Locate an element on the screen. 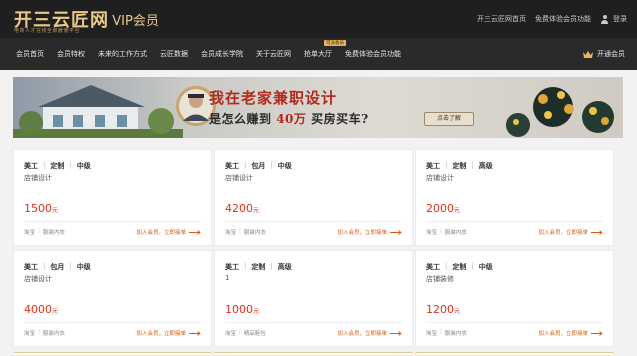 Image resolution: width=637 pixels, height=356 pixels. job-title: 店铺装修 is located at coordinates (440, 279).